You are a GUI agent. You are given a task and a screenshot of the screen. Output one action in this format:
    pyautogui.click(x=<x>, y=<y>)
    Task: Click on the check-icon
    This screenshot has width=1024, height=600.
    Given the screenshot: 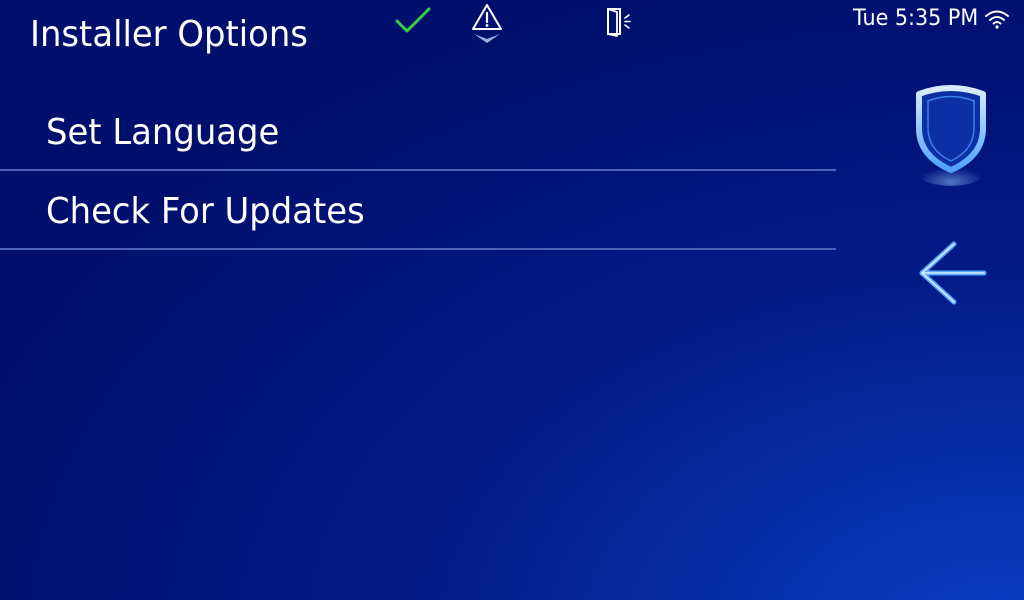 What is the action you would take?
    pyautogui.click(x=413, y=21)
    